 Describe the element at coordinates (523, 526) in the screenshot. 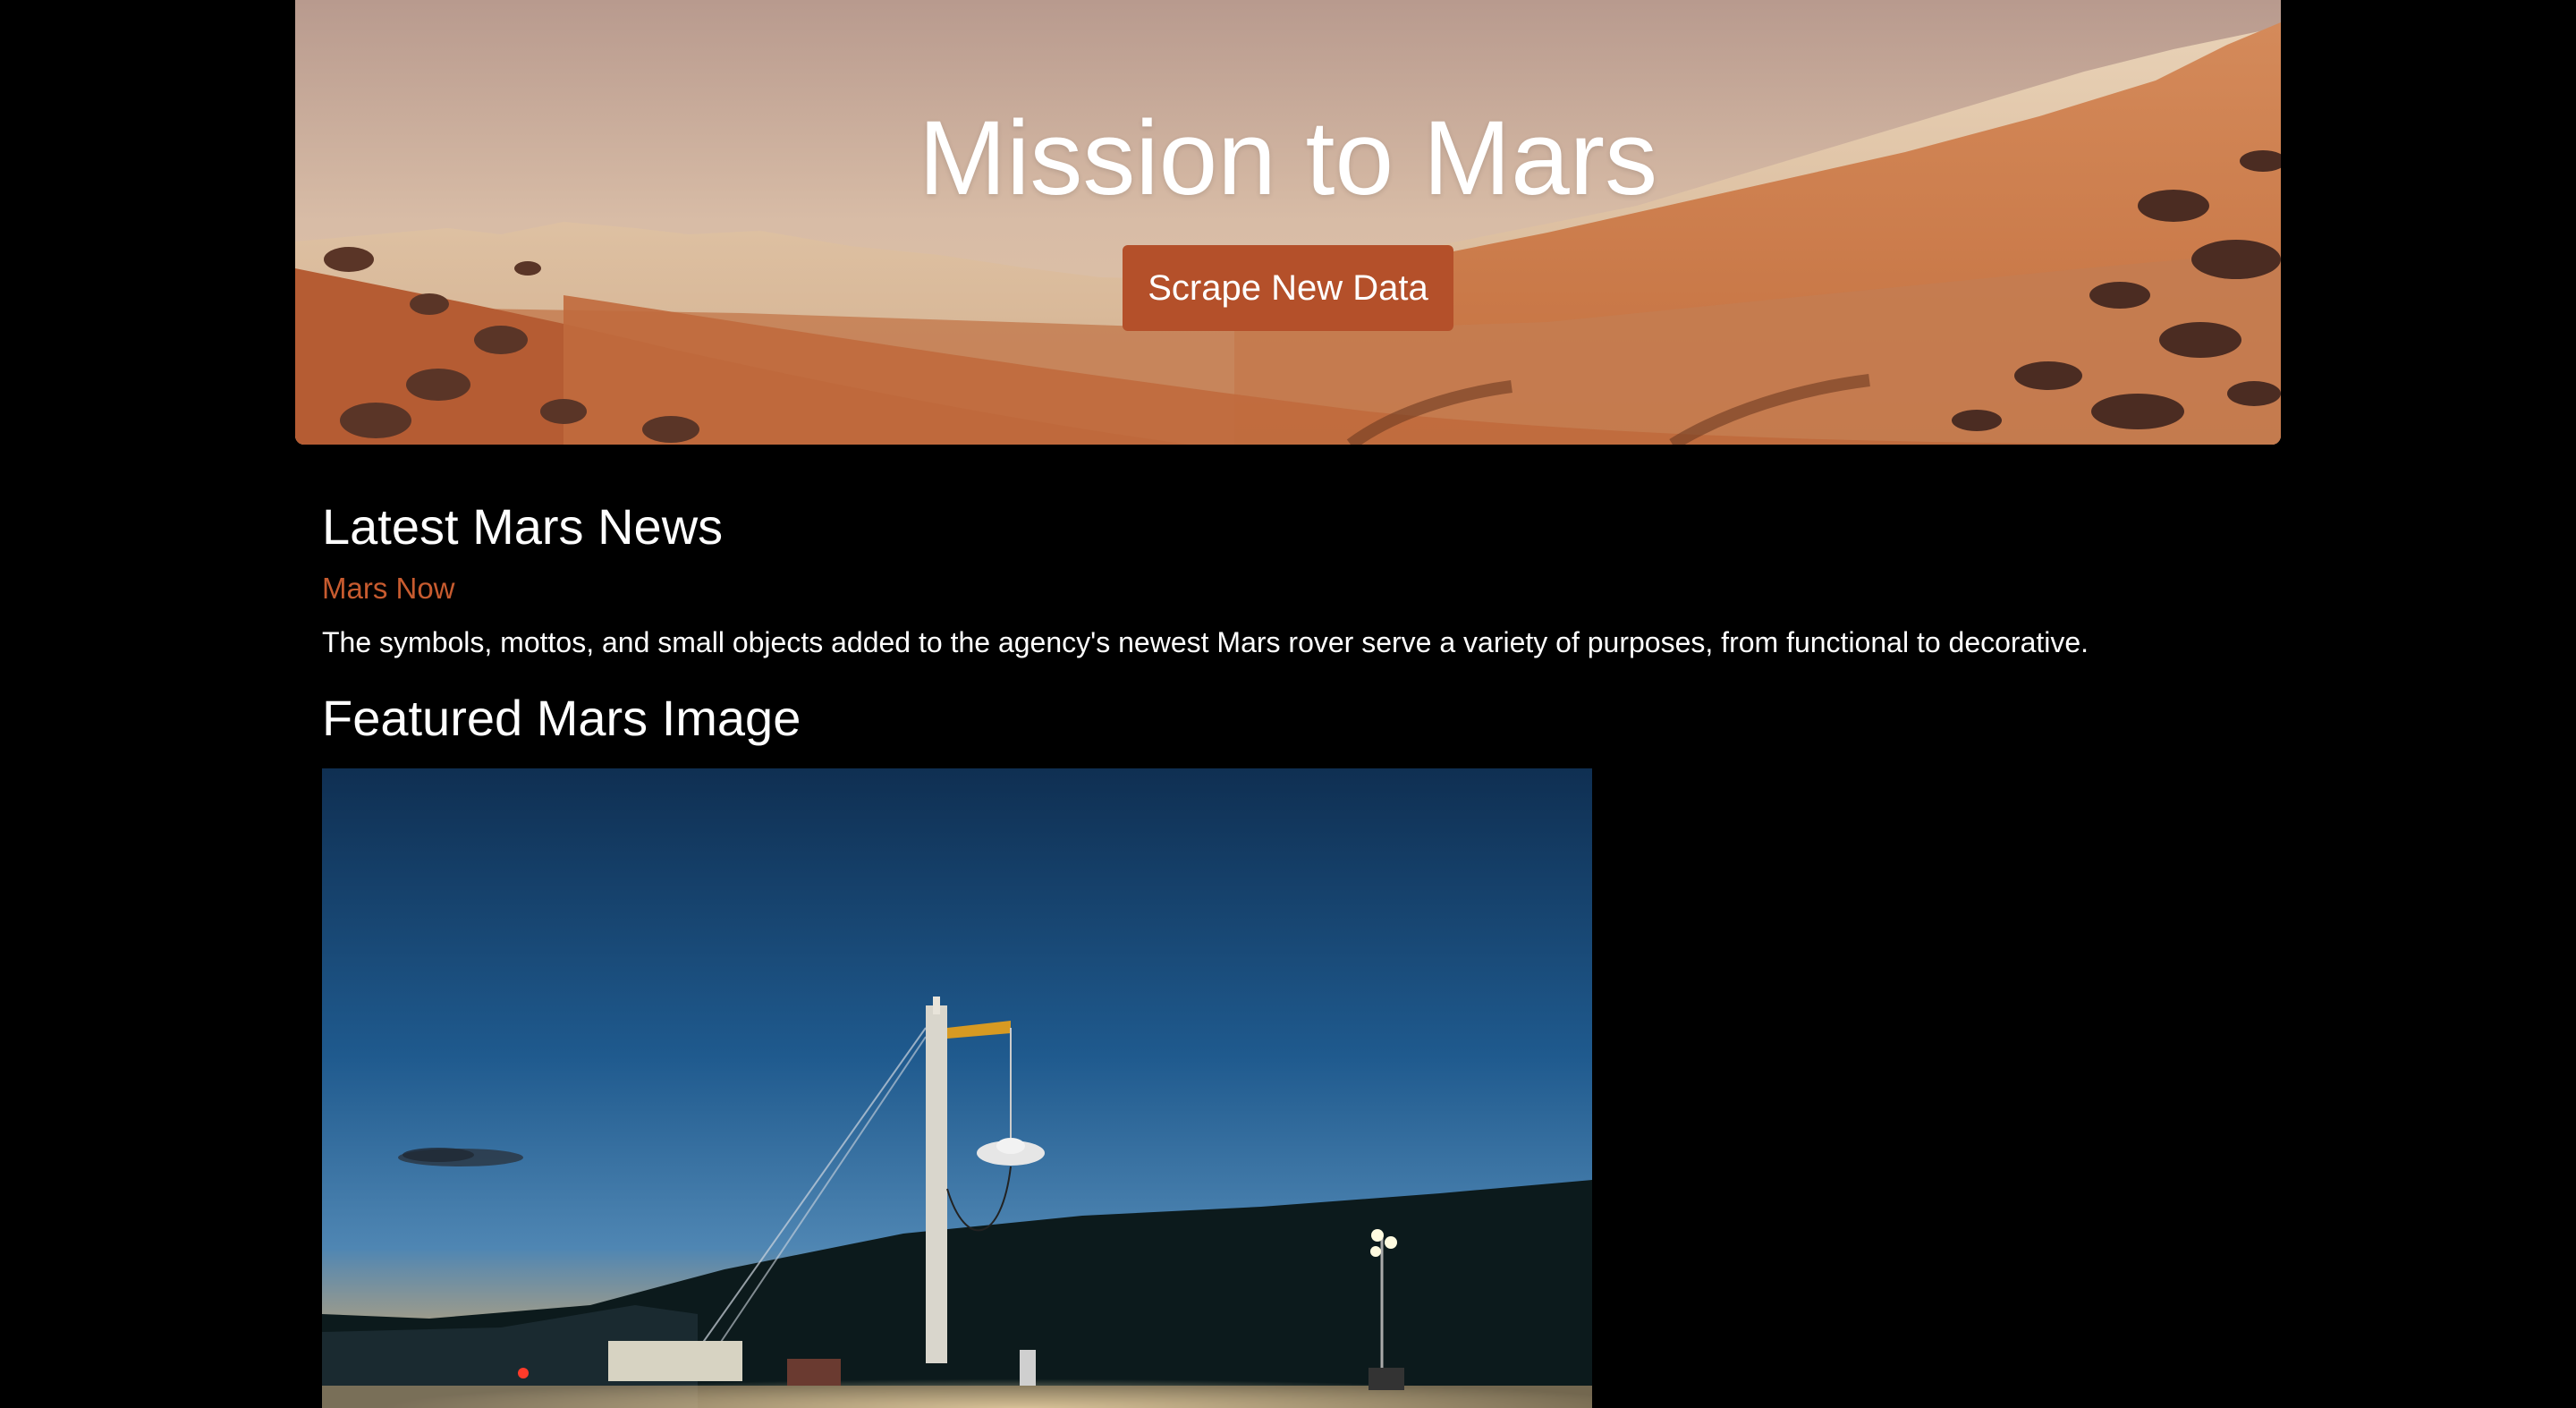

I see `latest-news-heading: Latest Mars News` at that location.